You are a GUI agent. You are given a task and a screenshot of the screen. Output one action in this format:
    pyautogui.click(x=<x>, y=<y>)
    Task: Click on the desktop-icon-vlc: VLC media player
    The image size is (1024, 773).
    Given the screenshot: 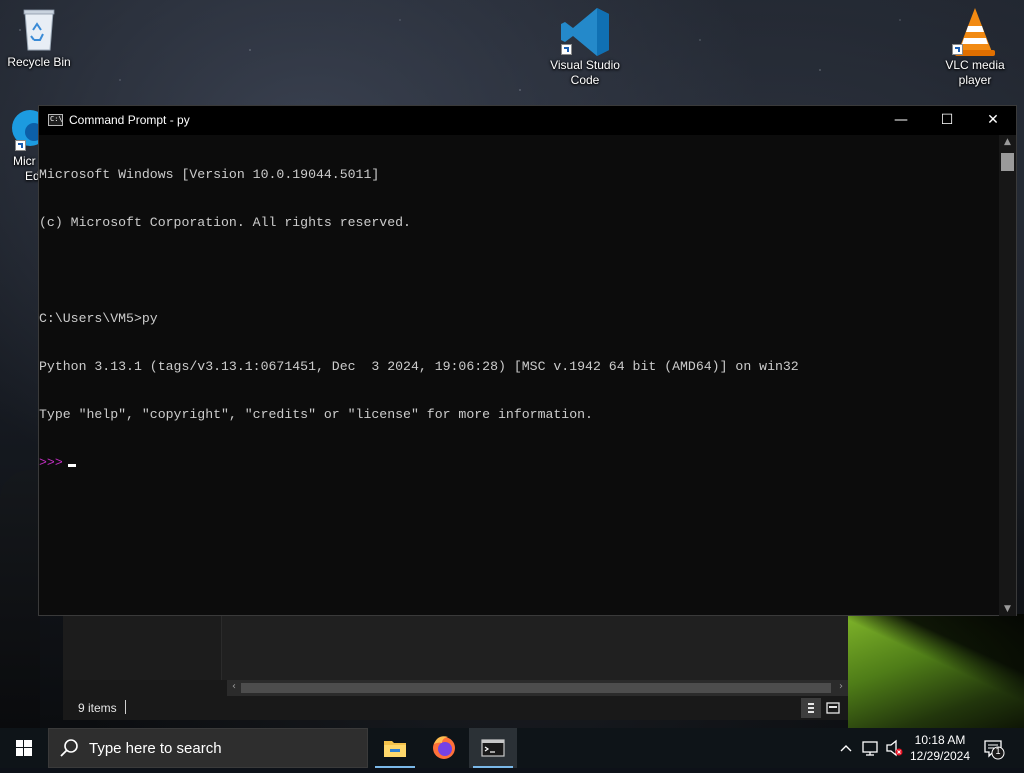 What is the action you would take?
    pyautogui.click(x=975, y=47)
    